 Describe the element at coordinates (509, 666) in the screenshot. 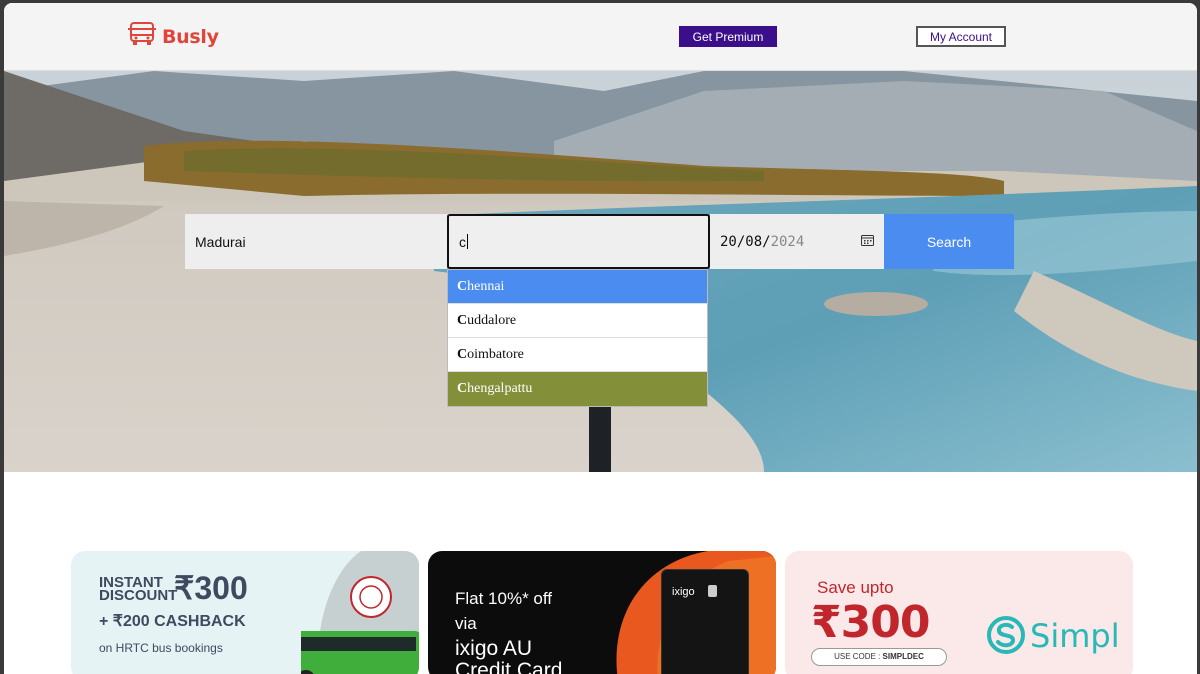

I see `offer-line-4: Credit Card` at that location.